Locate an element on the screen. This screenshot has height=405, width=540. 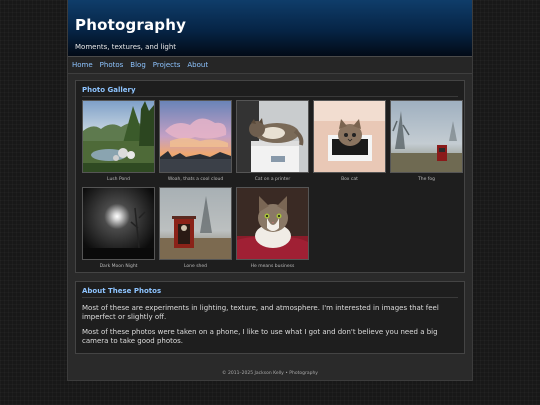
site-header: Photography Moments, textures, and light is located at coordinates (270, 28).